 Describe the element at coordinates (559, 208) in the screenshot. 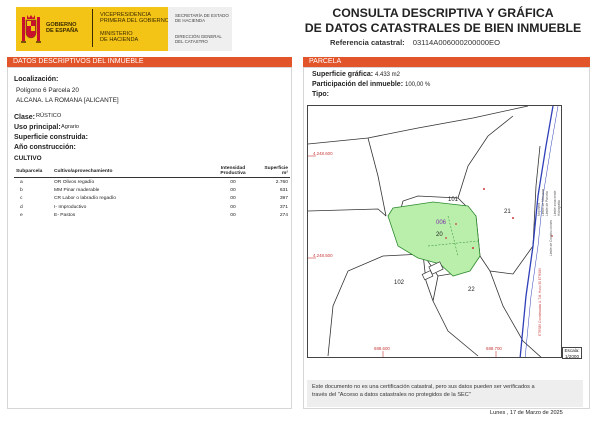

I see `legend-item: Hidrografía` at that location.